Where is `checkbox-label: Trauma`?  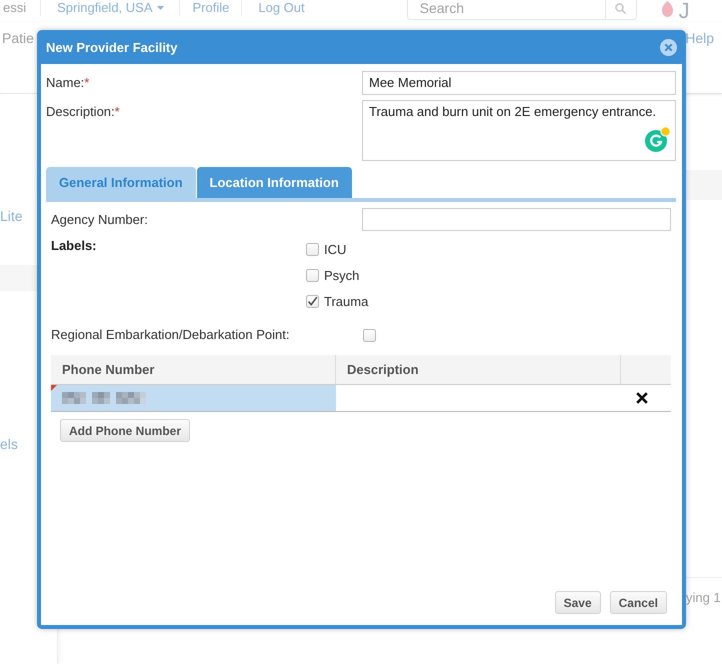
checkbox-label: Trauma is located at coordinates (346, 301).